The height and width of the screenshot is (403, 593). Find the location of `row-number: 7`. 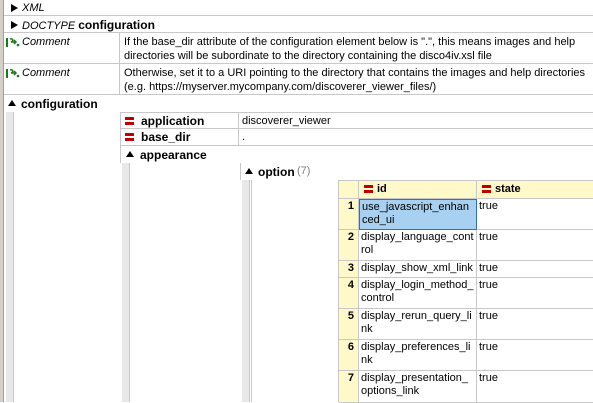

row-number: 7 is located at coordinates (349, 387).